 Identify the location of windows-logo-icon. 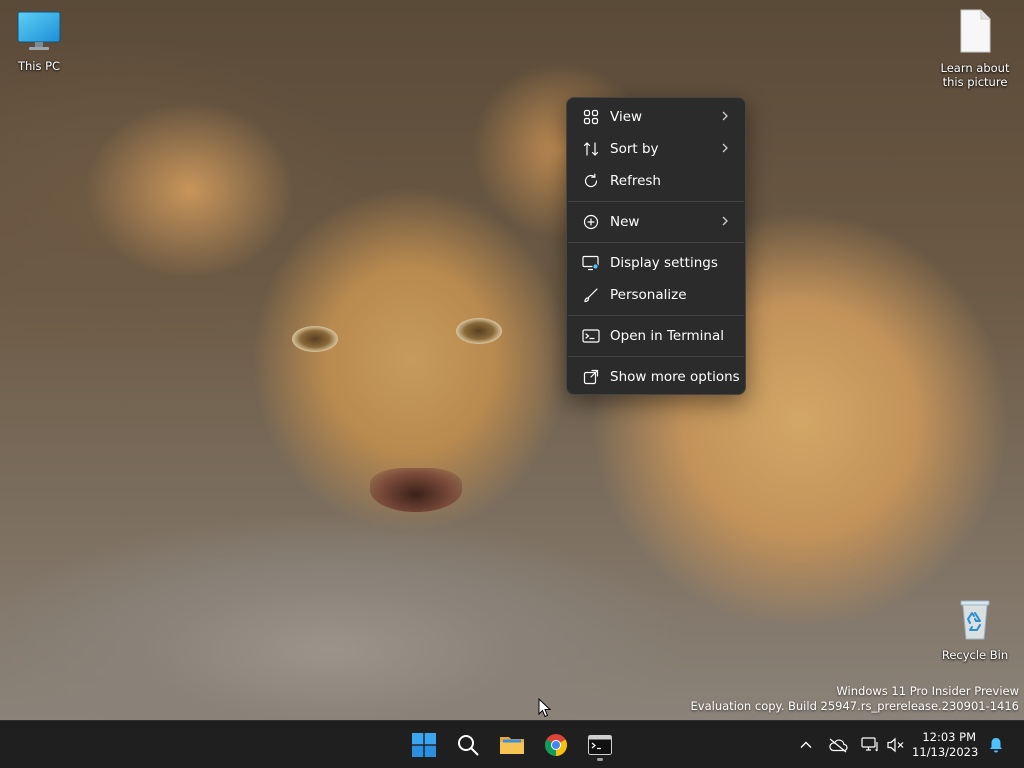
(424, 745).